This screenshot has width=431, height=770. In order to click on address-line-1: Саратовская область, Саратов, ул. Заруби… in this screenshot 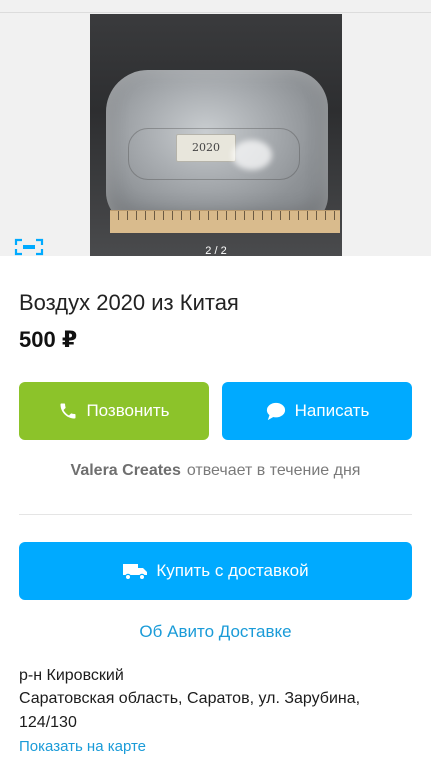, I will do `click(190, 698)`.